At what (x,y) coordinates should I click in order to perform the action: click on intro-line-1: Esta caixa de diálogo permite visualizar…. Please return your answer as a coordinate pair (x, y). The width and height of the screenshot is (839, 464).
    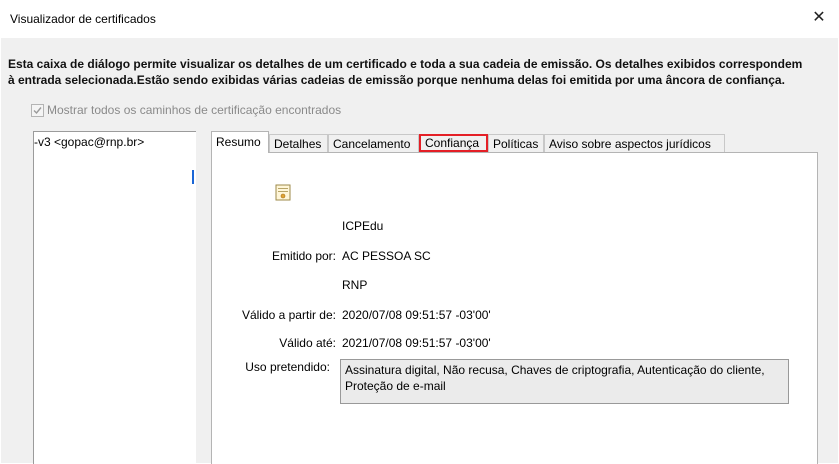
    Looking at the image, I should click on (405, 64).